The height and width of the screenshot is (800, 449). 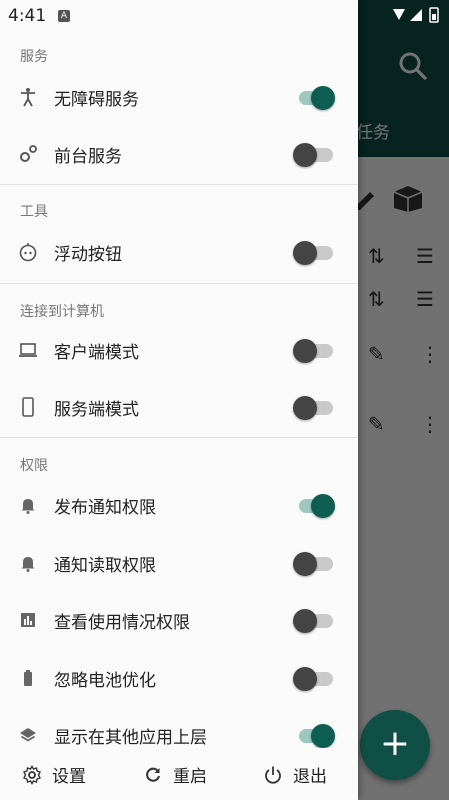 I want to click on item-client-mode: 客户端模式, so click(x=179, y=350).